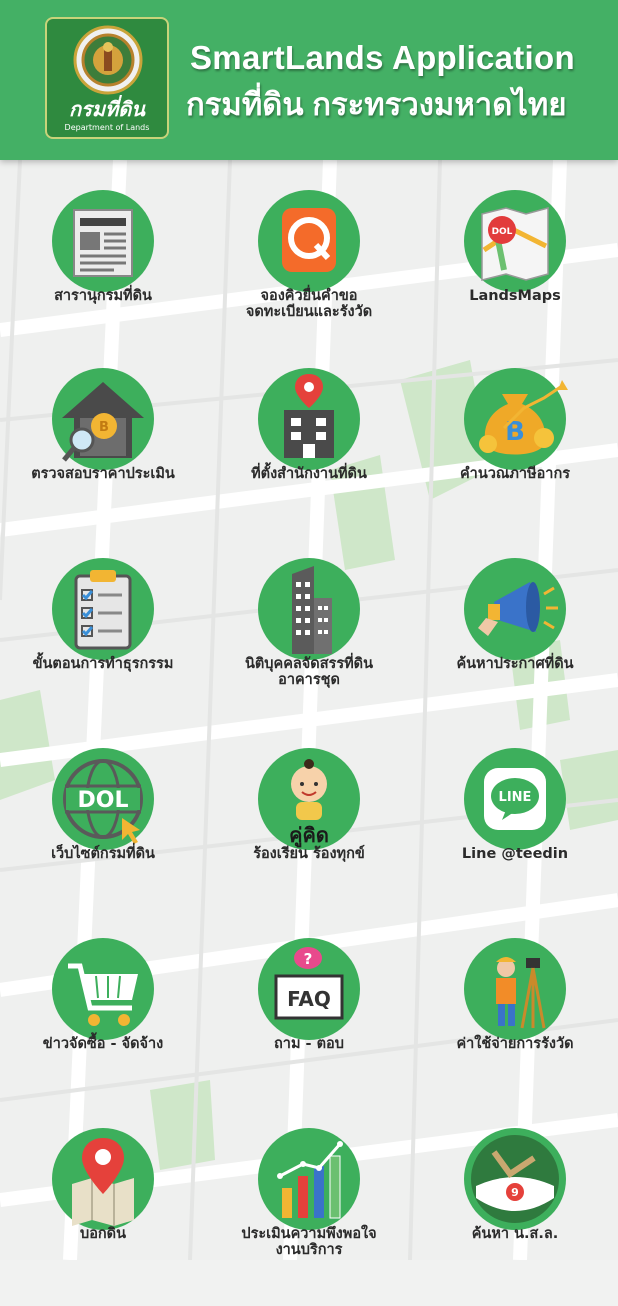  What do you see at coordinates (515, 296) in the screenshot?
I see `menu-item-label: LandsMaps` at bounding box center [515, 296].